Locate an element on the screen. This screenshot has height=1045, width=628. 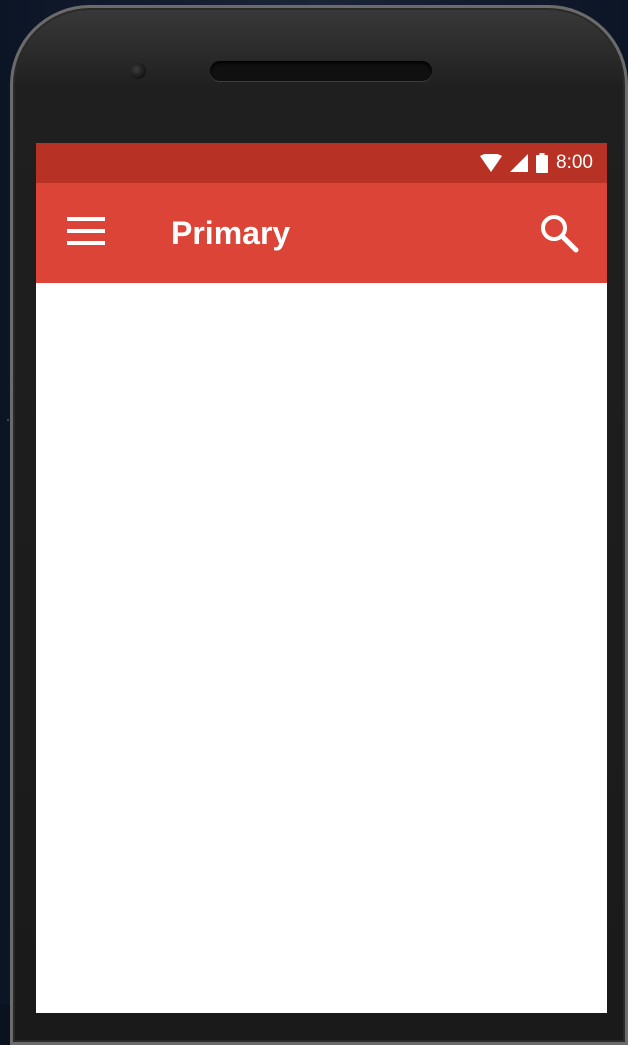
search-button is located at coordinates (559, 235).